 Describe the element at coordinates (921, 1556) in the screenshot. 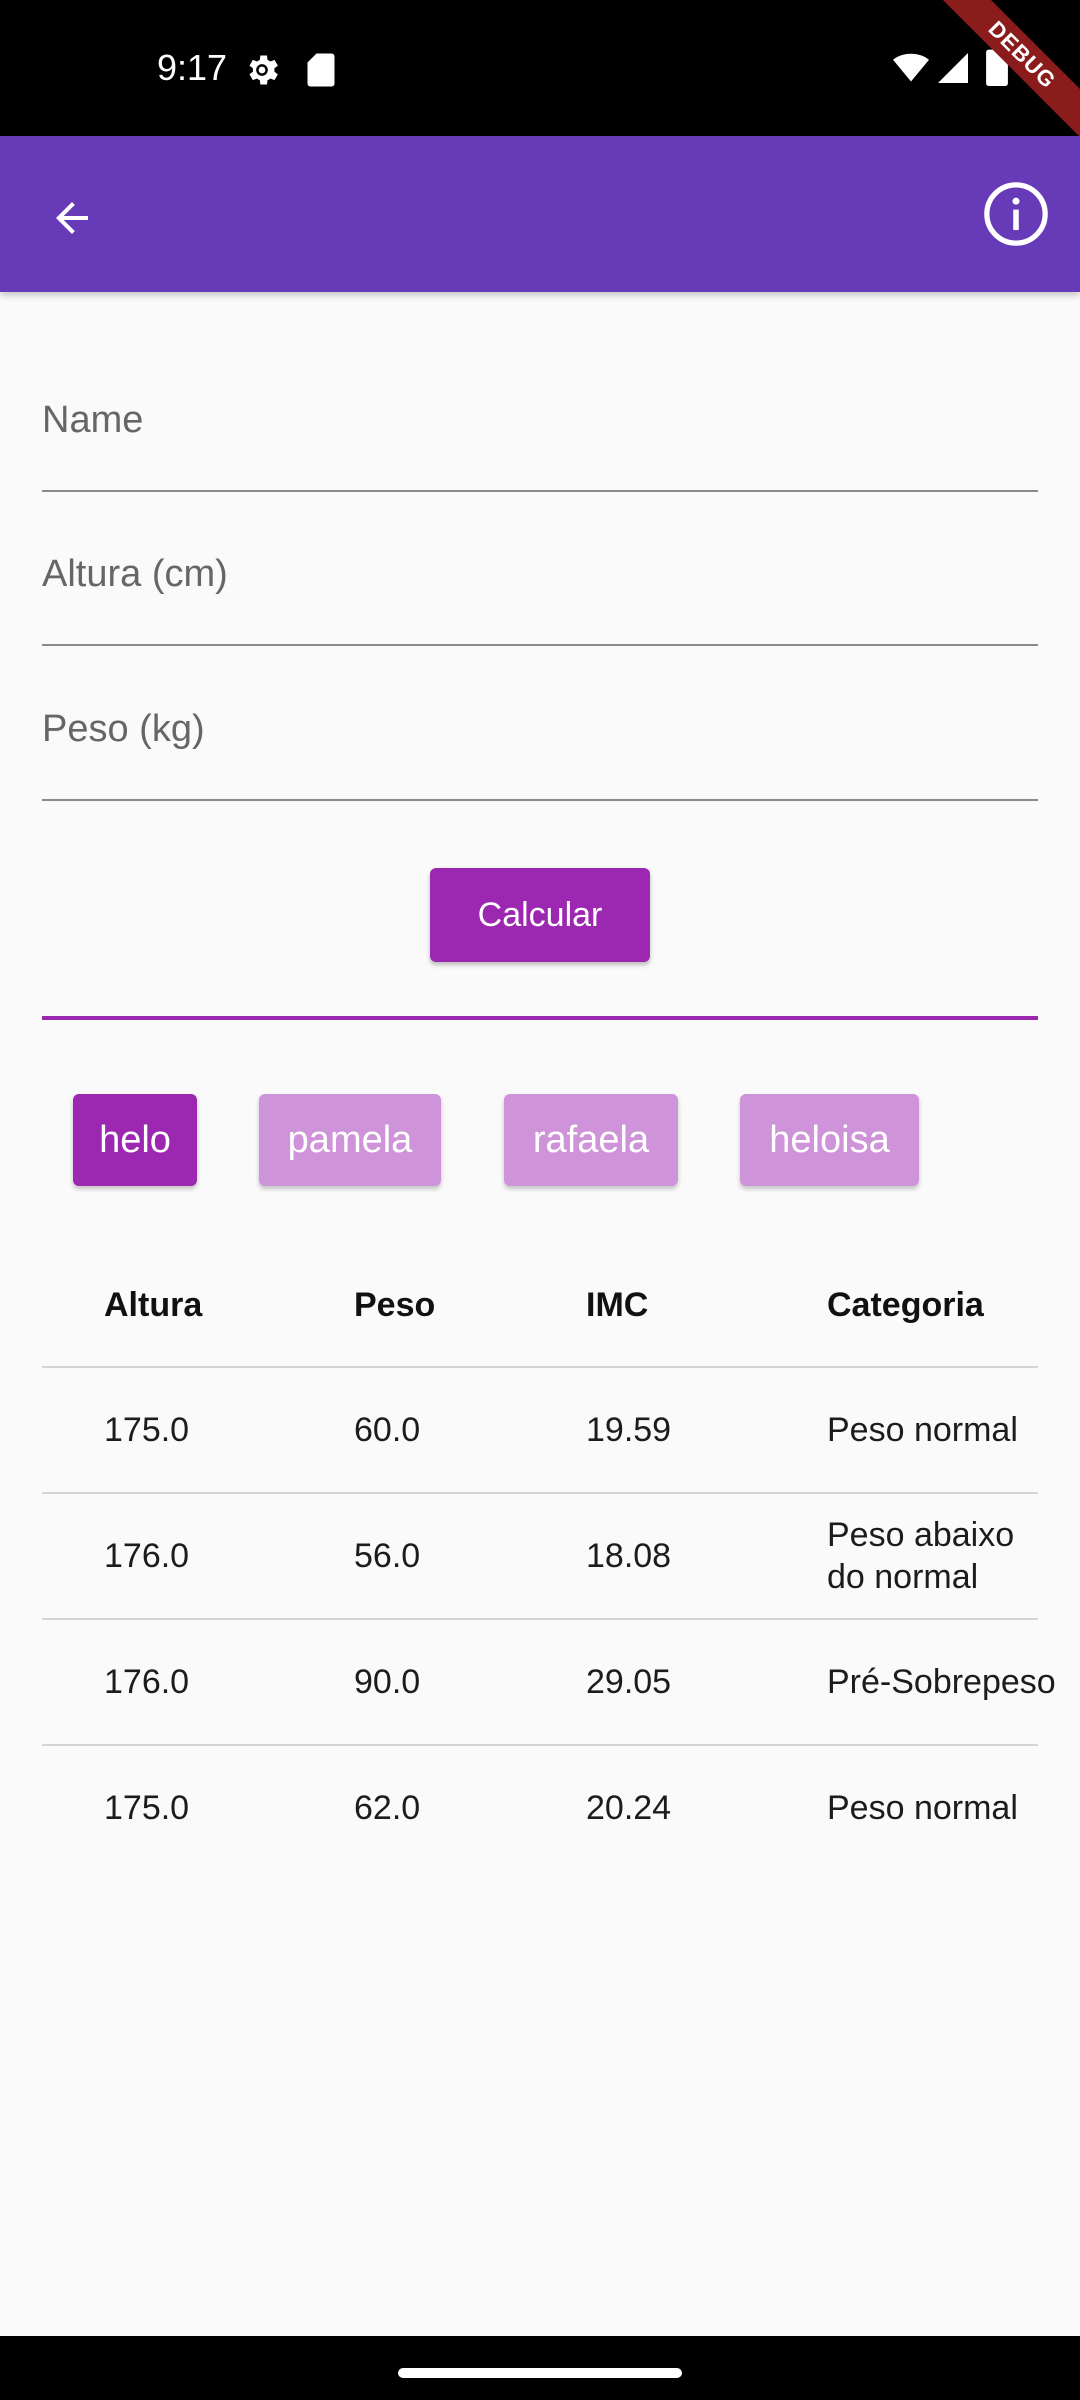

I see `cell-categoria: Peso abaixo do normal` at that location.